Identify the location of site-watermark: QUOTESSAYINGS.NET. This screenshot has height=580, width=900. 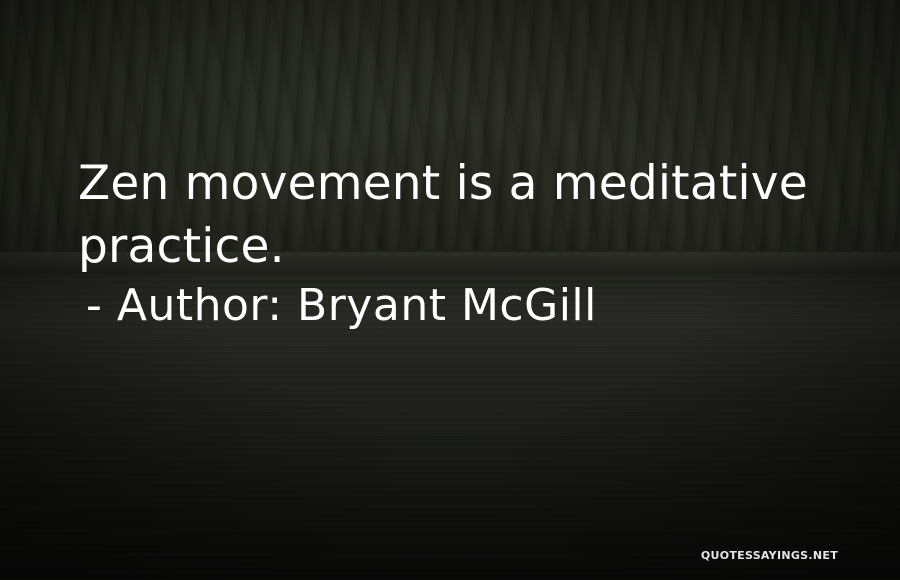
(769, 555).